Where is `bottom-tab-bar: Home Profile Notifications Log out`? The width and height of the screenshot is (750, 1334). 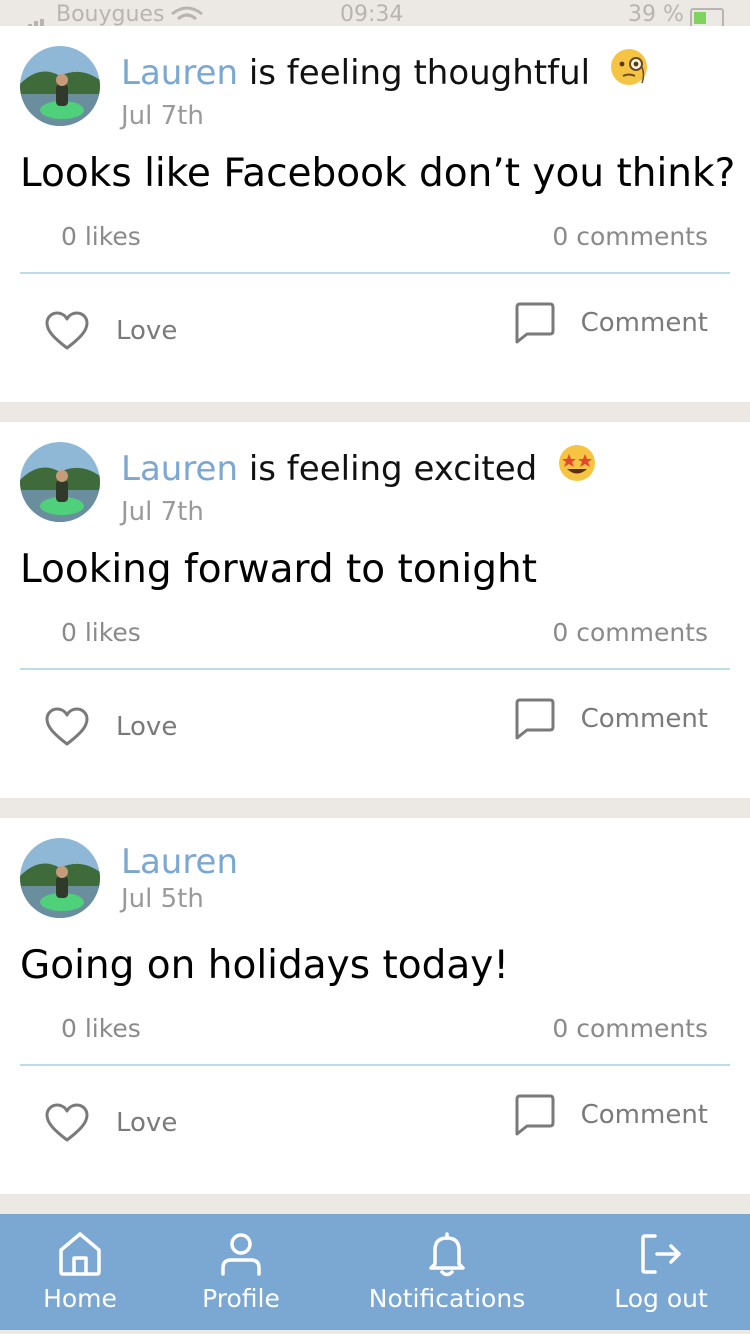
bottom-tab-bar: Home Profile Notifications Log out is located at coordinates (375, 1272).